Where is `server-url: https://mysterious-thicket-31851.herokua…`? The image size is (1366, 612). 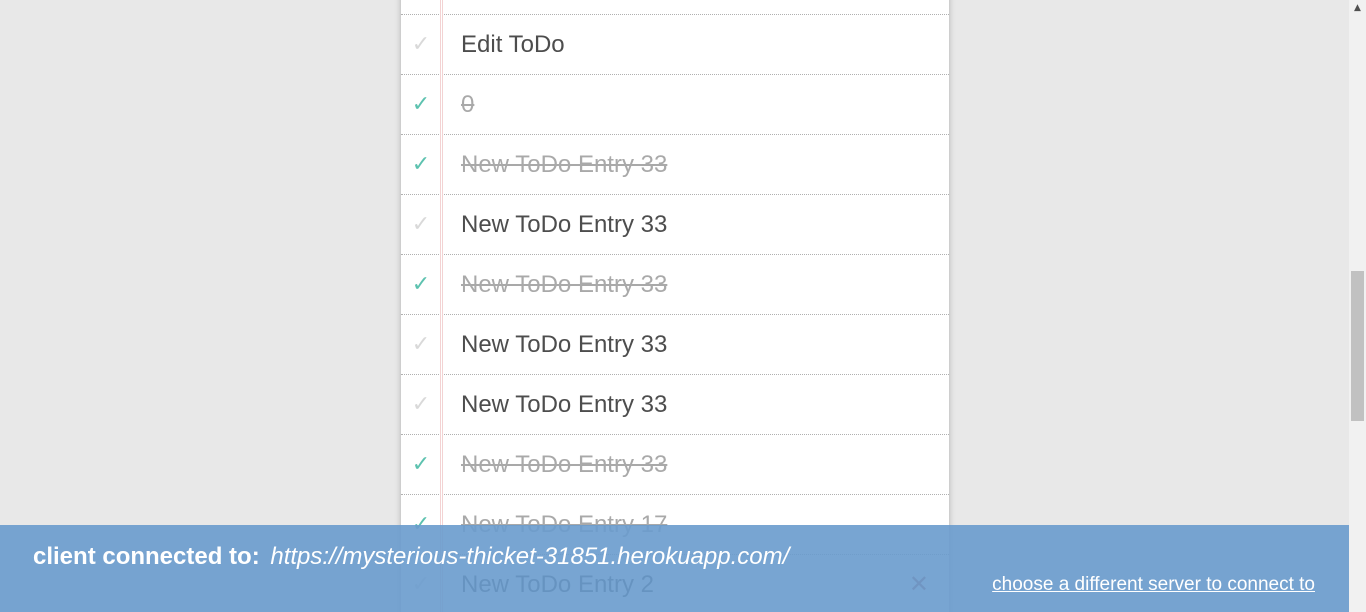 server-url: https://mysterious-thicket-31851.herokua… is located at coordinates (530, 556).